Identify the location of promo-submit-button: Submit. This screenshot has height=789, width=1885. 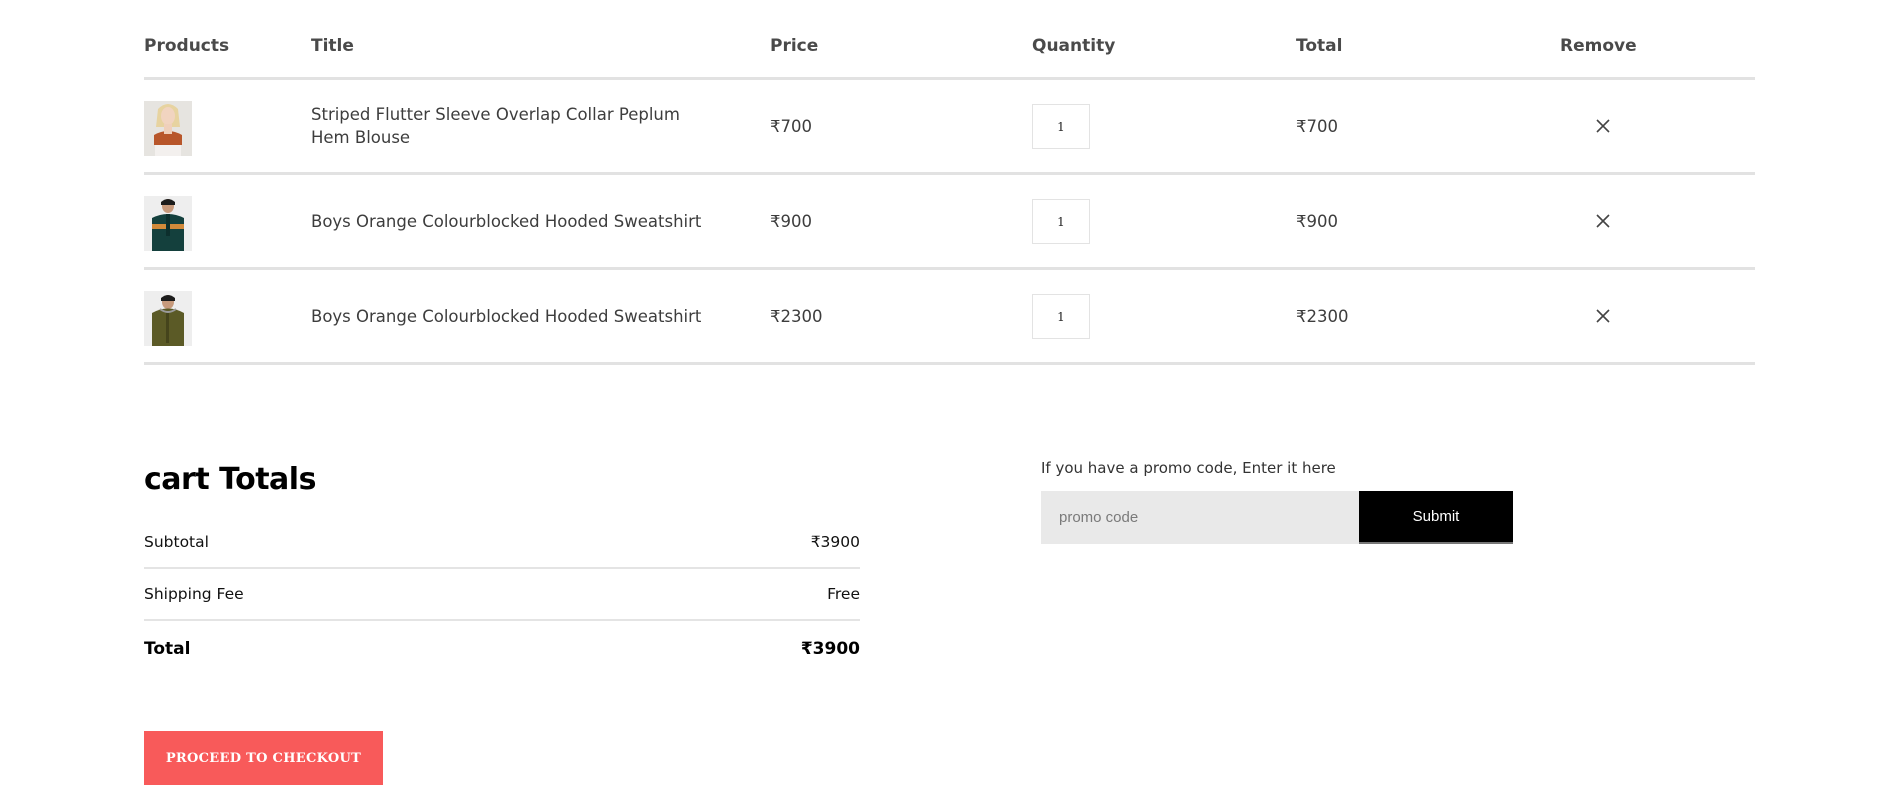
(1436, 517).